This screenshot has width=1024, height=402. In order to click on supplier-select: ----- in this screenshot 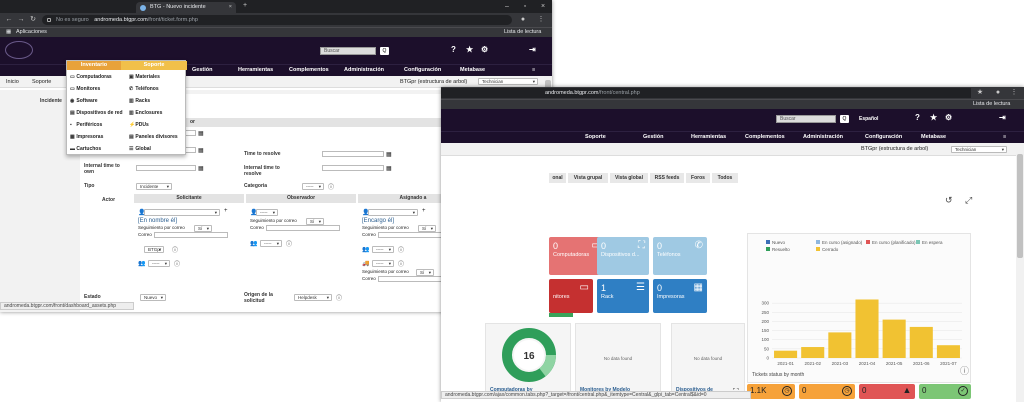, I will do `click(383, 263)`.